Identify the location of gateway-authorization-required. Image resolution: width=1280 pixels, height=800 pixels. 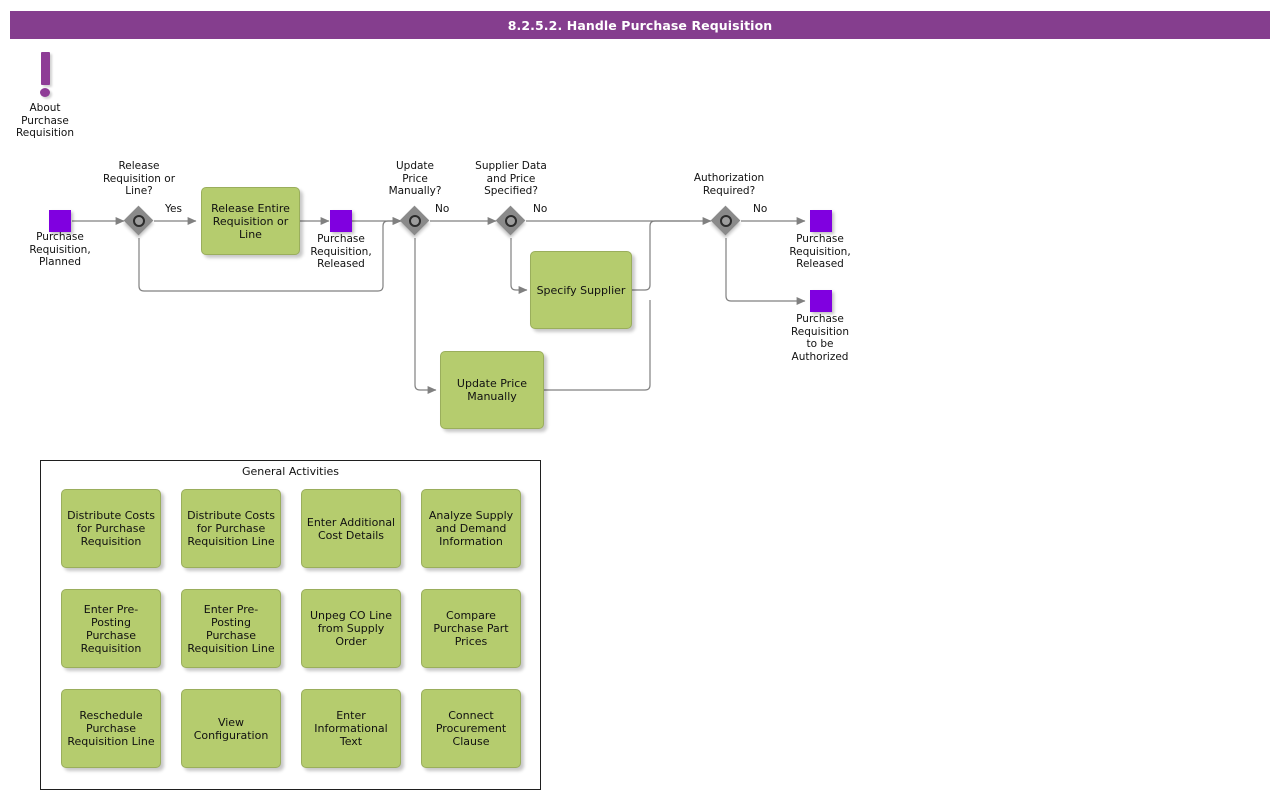
(725, 220).